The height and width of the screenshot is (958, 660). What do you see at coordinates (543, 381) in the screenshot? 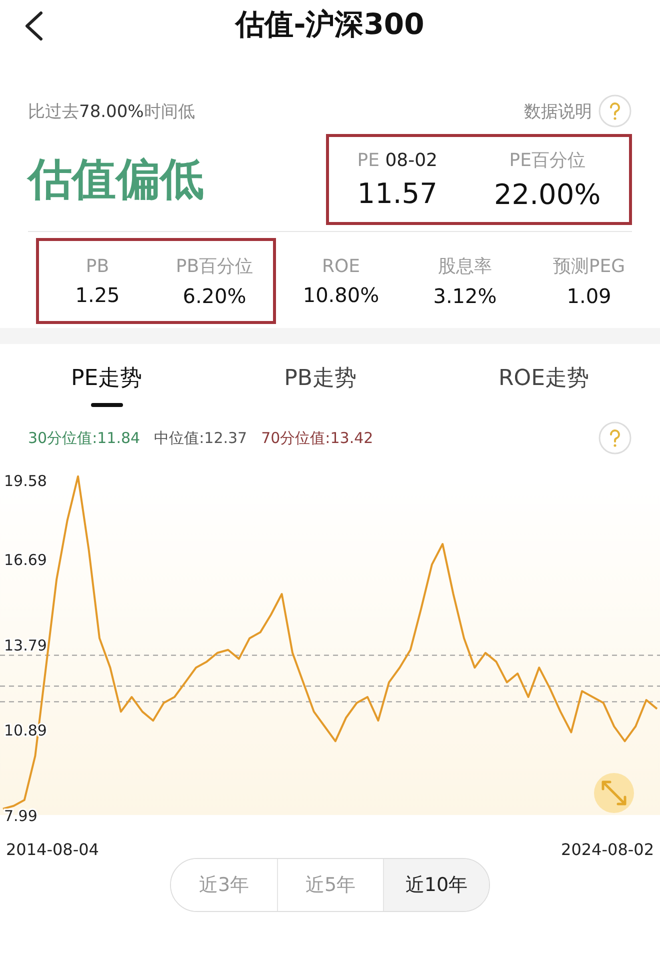
I see `trend-tab: ROE走势` at bounding box center [543, 381].